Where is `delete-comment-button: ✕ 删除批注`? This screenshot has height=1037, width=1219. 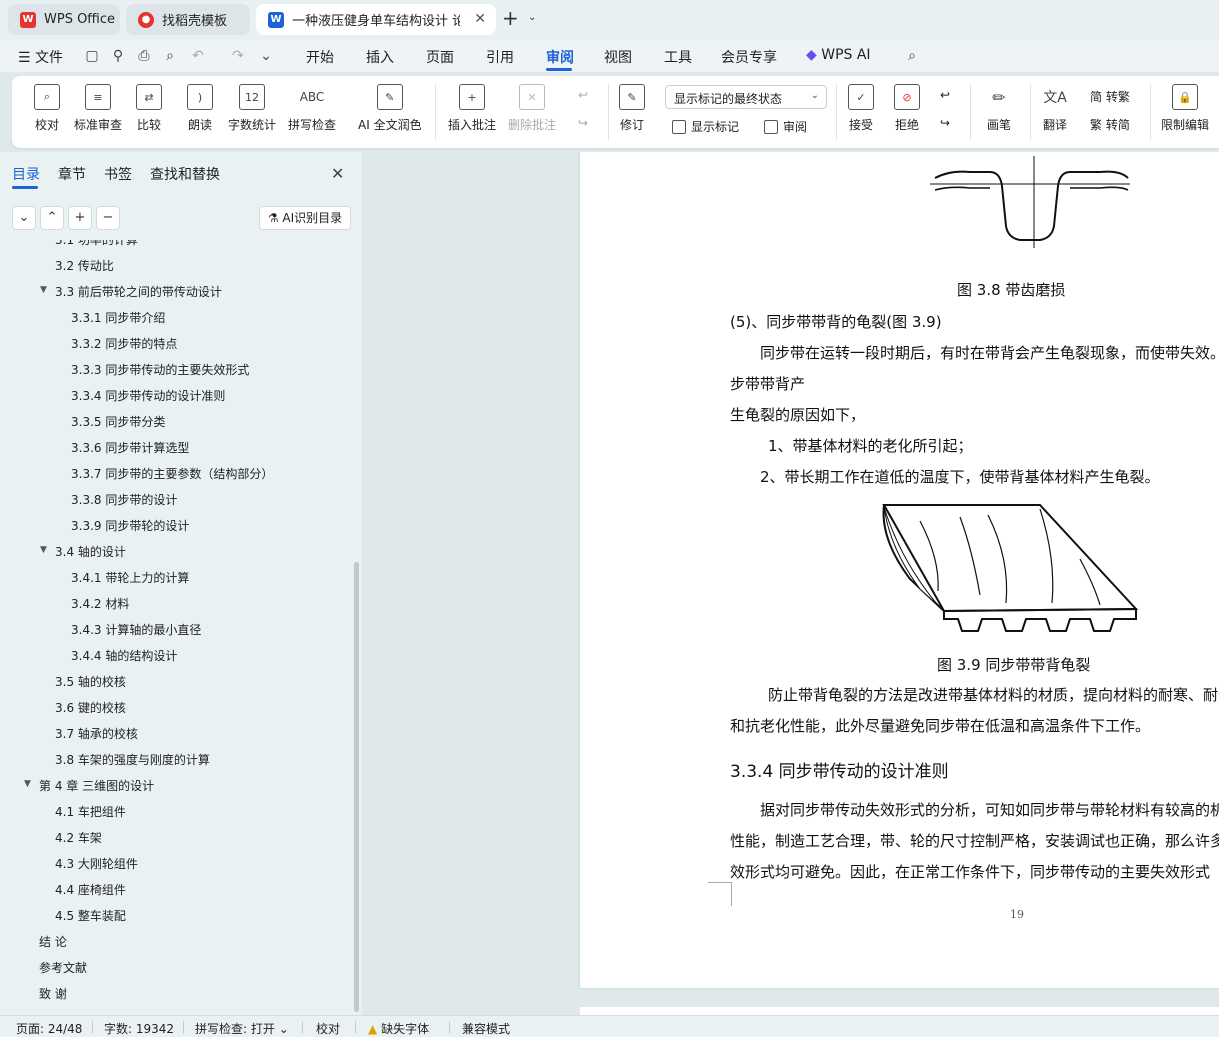 delete-comment-button: ✕ 删除批注 is located at coordinates (532, 108).